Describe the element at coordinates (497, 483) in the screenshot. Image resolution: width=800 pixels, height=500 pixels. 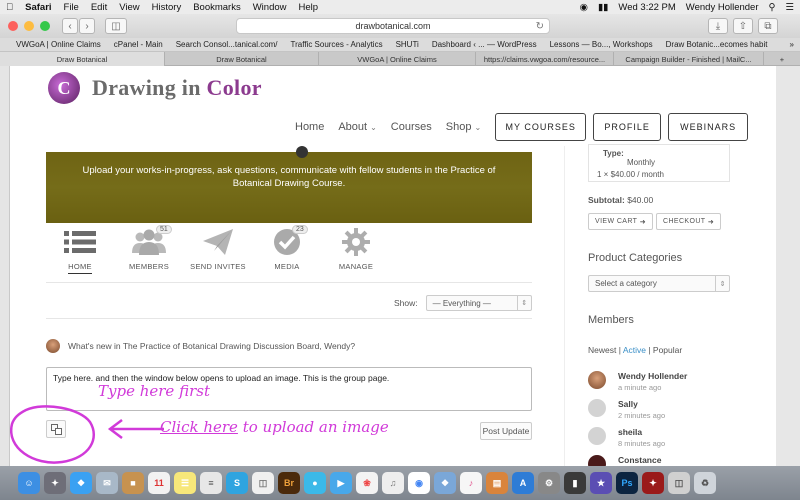
I see `ibooks-icon: ▤` at that location.